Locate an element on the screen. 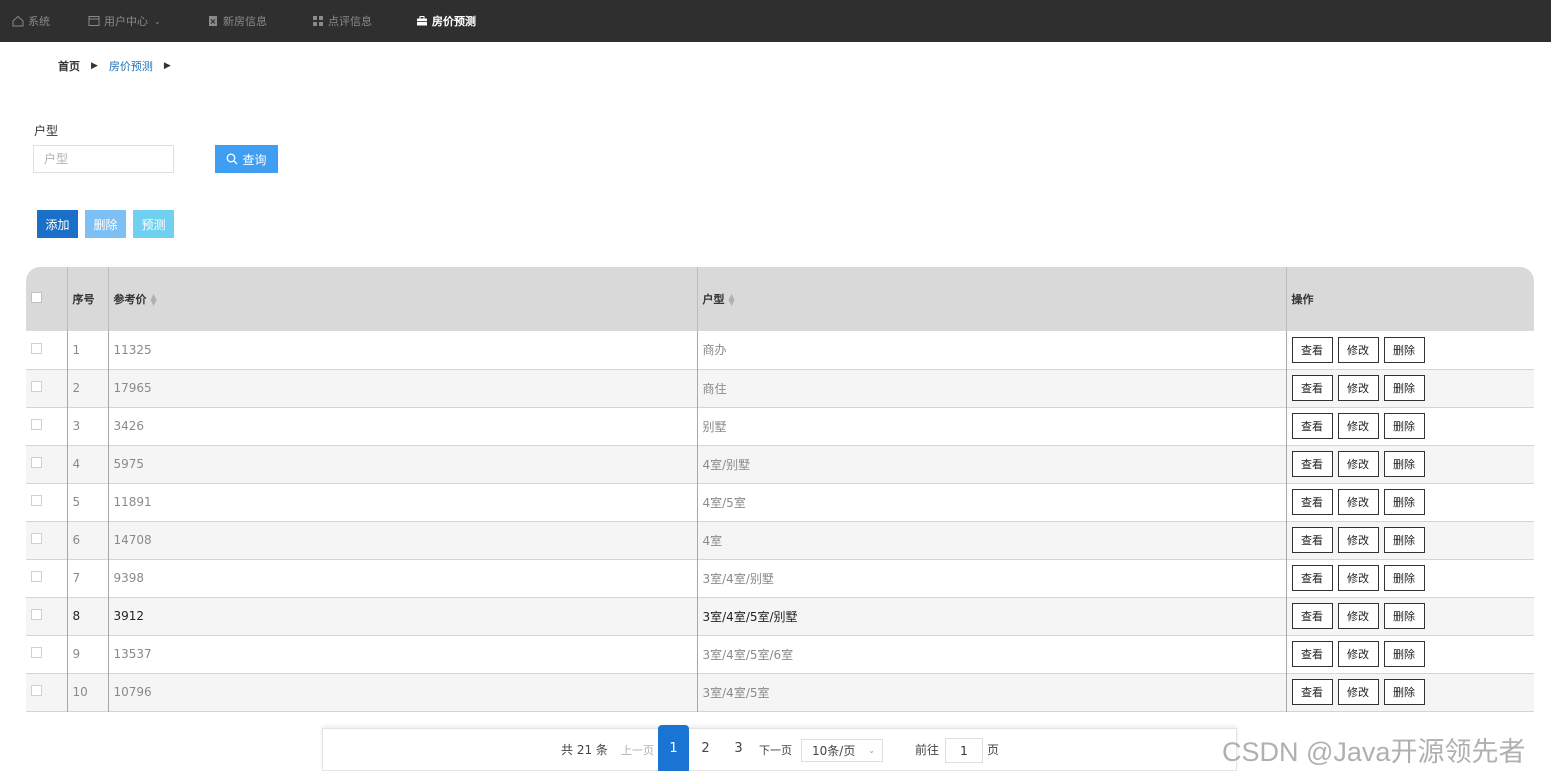 The width and height of the screenshot is (1551, 775). nav-item-system: 系统 is located at coordinates (31, 21).